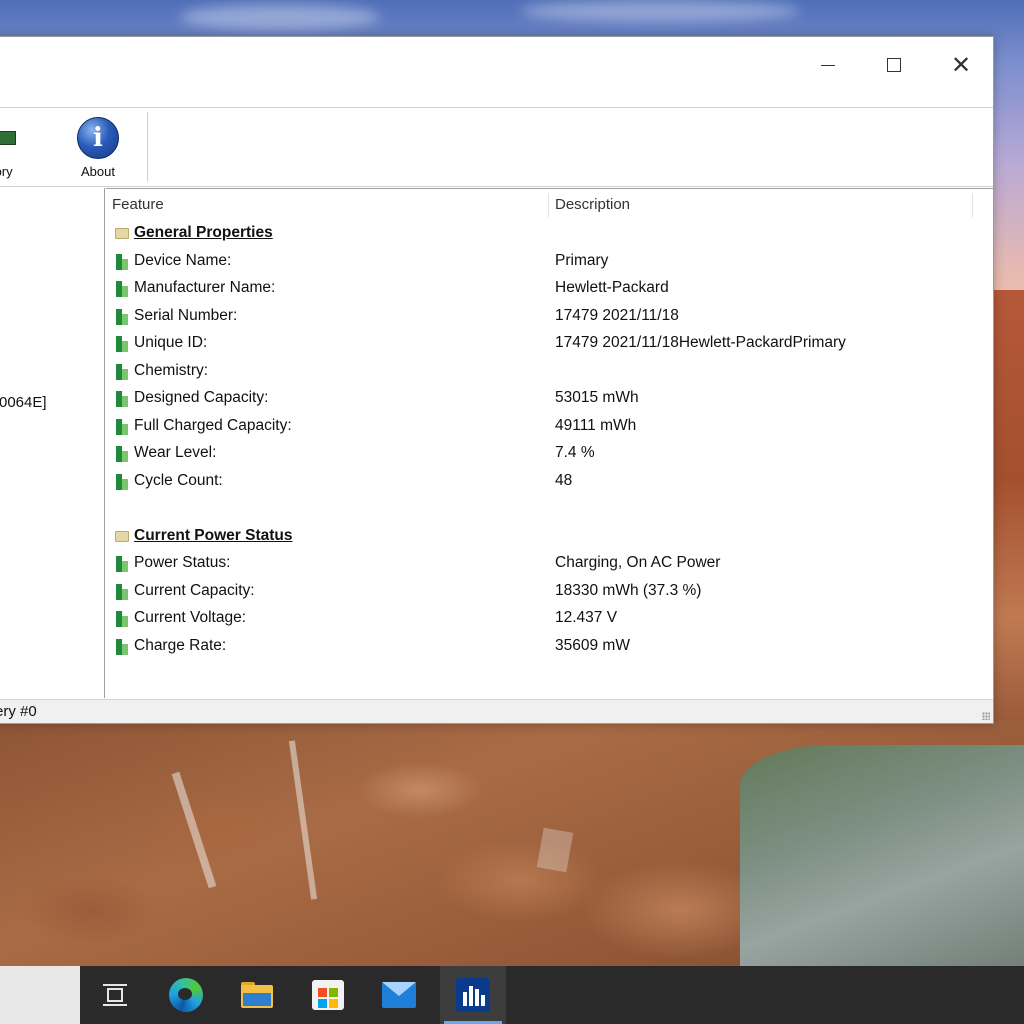 The height and width of the screenshot is (1024, 1024). Describe the element at coordinates (203, 232) in the screenshot. I see `group-title: General Properties` at that location.